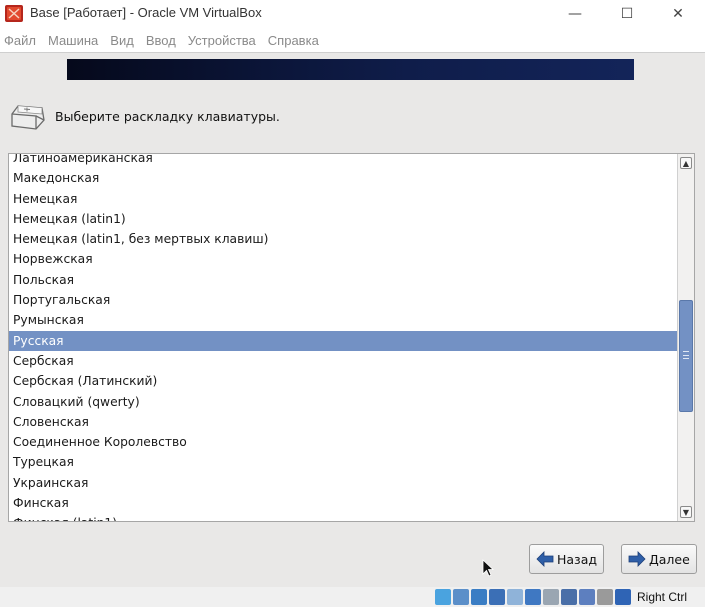  What do you see at coordinates (161, 40) in the screenshot?
I see `menu-input: Ввод` at bounding box center [161, 40].